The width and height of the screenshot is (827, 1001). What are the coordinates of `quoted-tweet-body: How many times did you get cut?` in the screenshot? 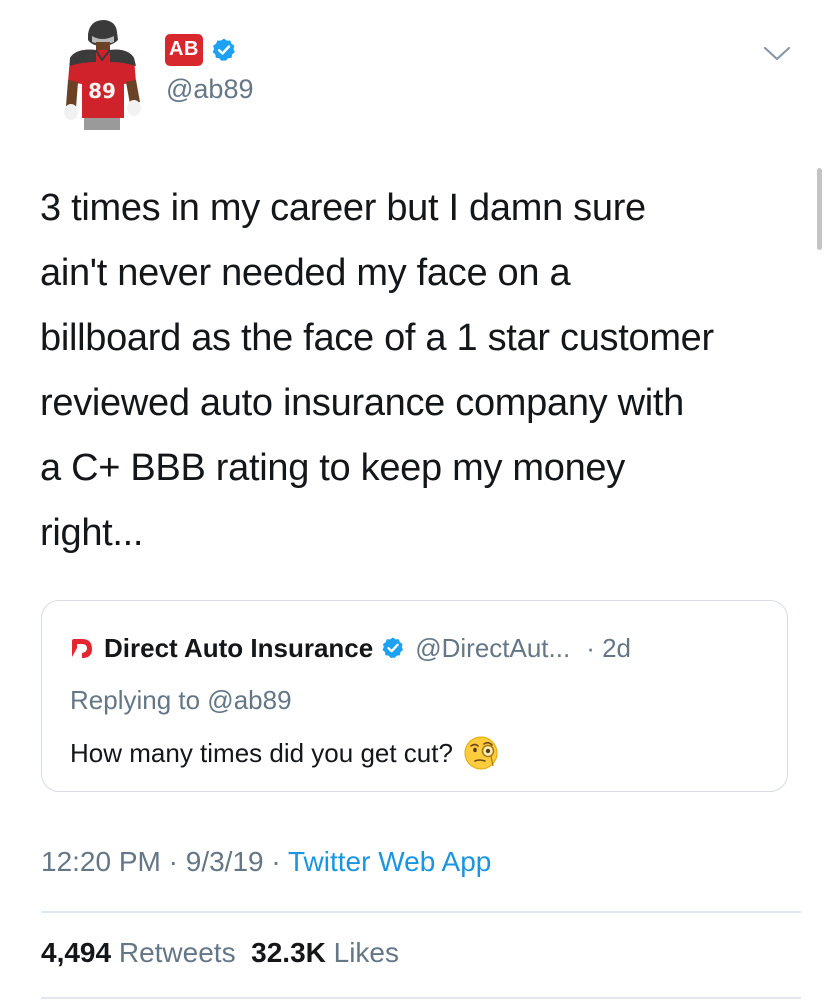 It's located at (284, 753).